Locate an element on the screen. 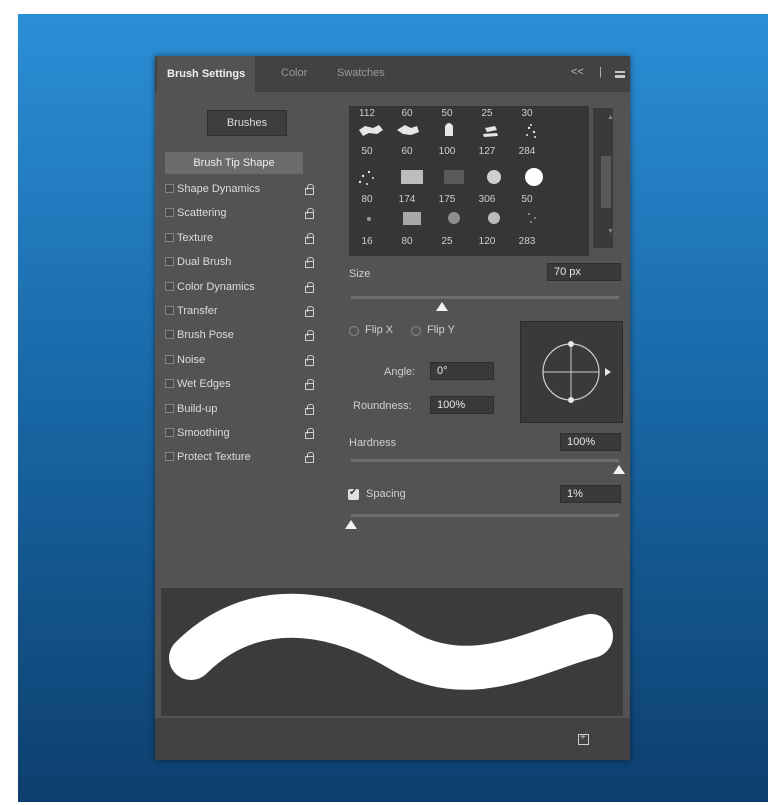 The width and height of the screenshot is (783, 805). spacing-field: 1% is located at coordinates (590, 494).